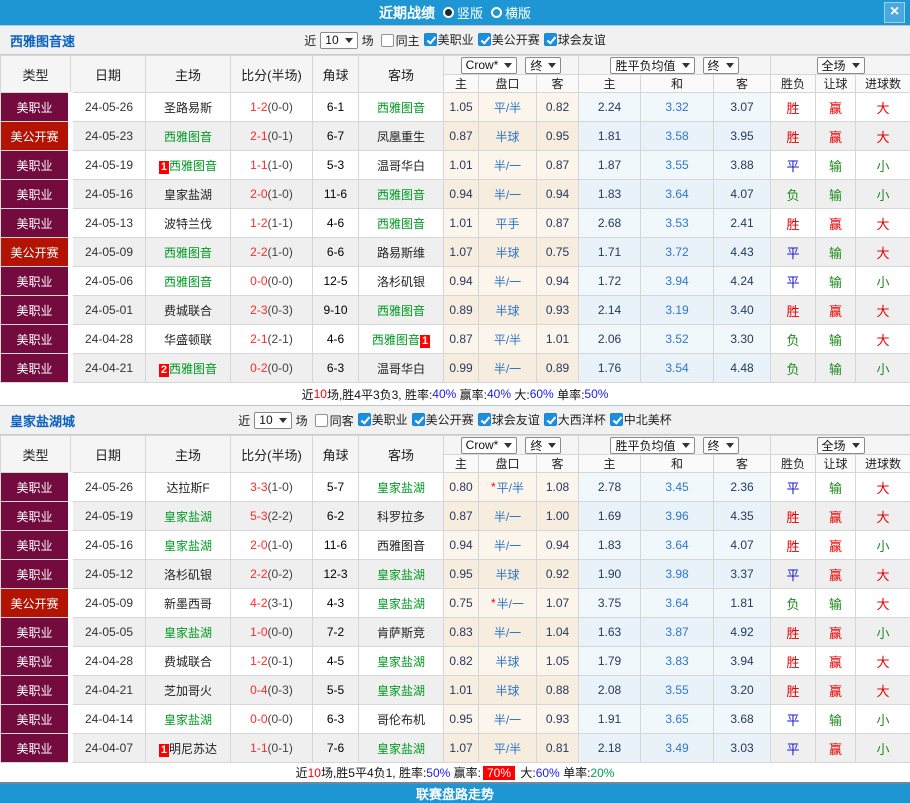 The image size is (910, 803). What do you see at coordinates (272, 661) in the screenshot?
I see `score-cell: 1-2(0-1)` at bounding box center [272, 661].